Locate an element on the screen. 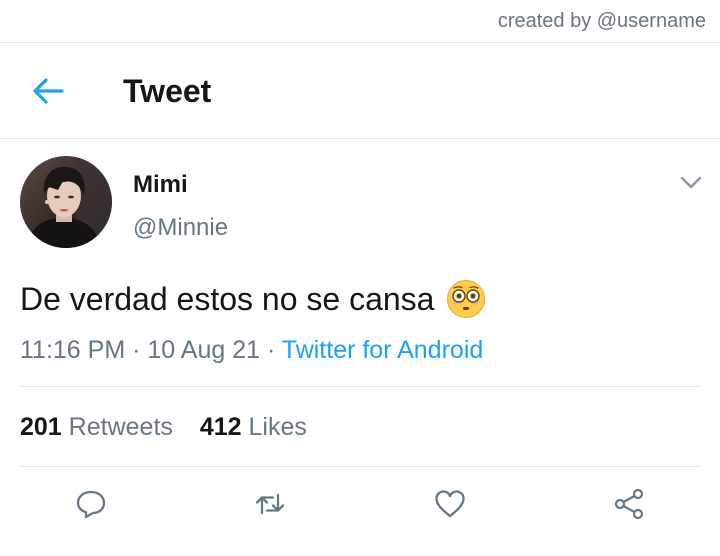 Image resolution: width=720 pixels, height=556 pixels. tweet-text: De verdad estos no se cansa is located at coordinates (253, 299).